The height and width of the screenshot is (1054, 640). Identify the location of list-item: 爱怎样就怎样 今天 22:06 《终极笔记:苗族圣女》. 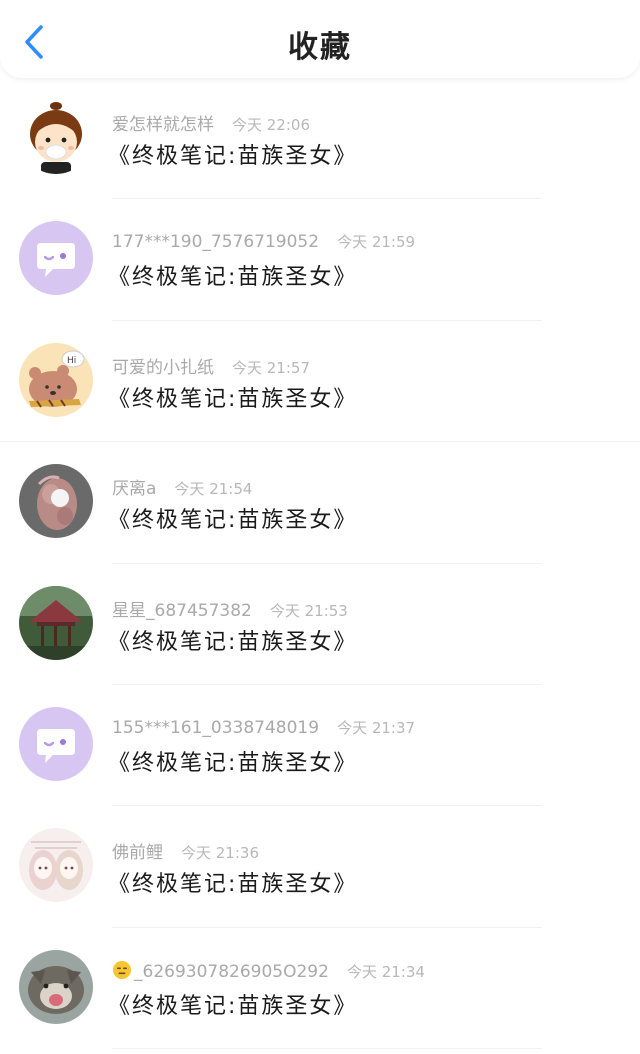
(320, 139).